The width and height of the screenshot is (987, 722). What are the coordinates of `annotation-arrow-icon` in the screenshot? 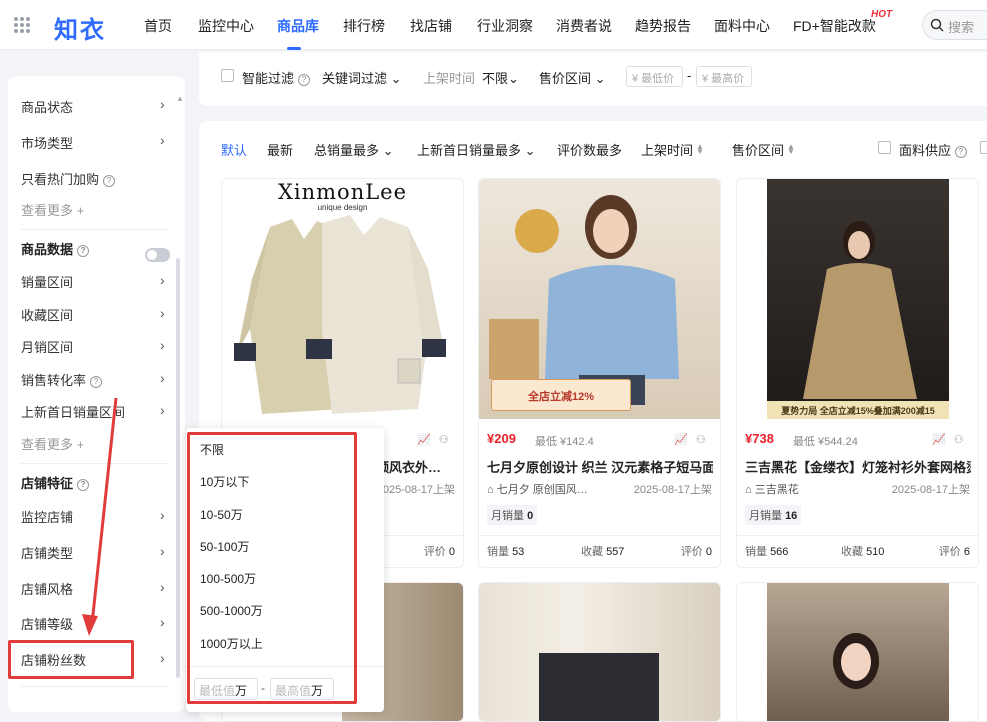 It's located at (100, 516).